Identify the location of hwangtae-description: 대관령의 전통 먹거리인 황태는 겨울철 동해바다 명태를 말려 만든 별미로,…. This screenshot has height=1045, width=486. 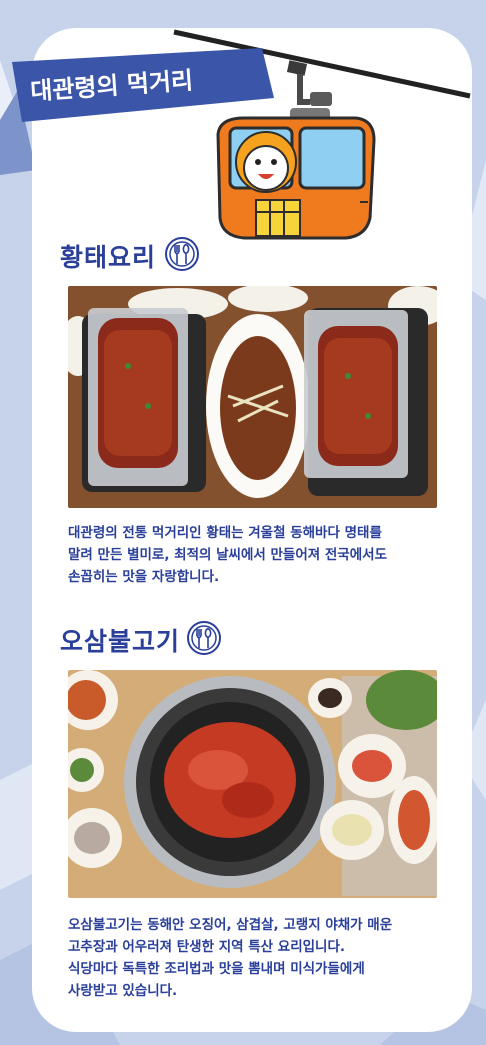
(227, 555).